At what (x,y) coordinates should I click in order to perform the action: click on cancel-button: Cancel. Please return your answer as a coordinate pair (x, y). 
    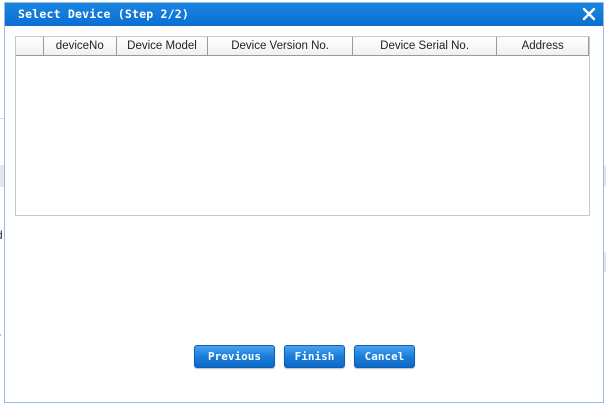
    Looking at the image, I should click on (384, 356).